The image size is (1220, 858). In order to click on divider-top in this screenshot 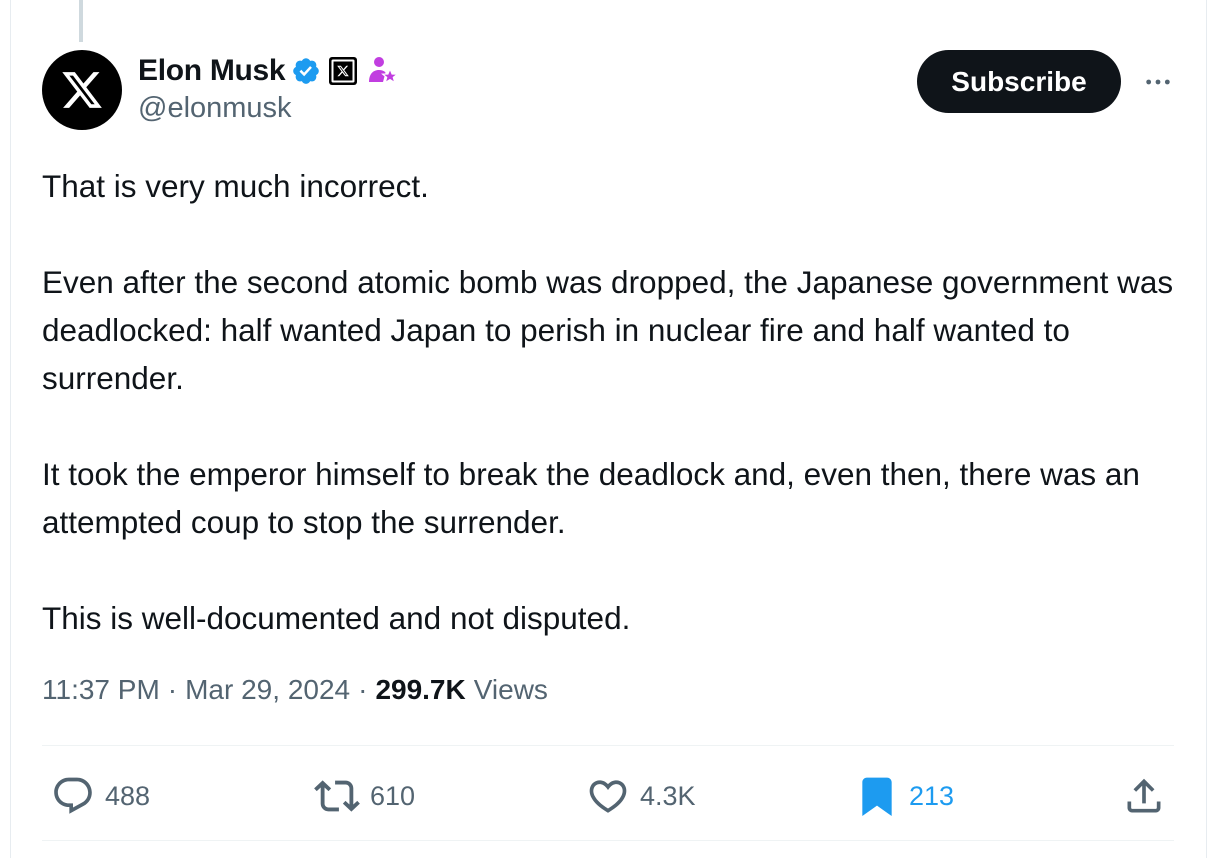, I will do `click(608, 745)`.